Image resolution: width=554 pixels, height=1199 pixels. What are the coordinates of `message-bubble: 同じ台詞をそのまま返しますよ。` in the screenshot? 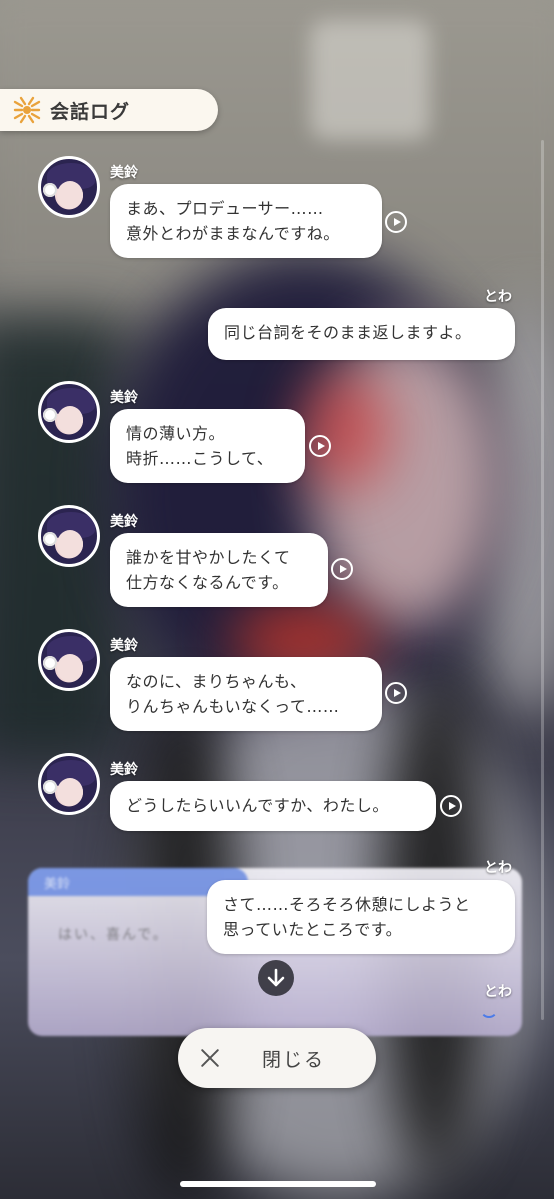 It's located at (361, 334).